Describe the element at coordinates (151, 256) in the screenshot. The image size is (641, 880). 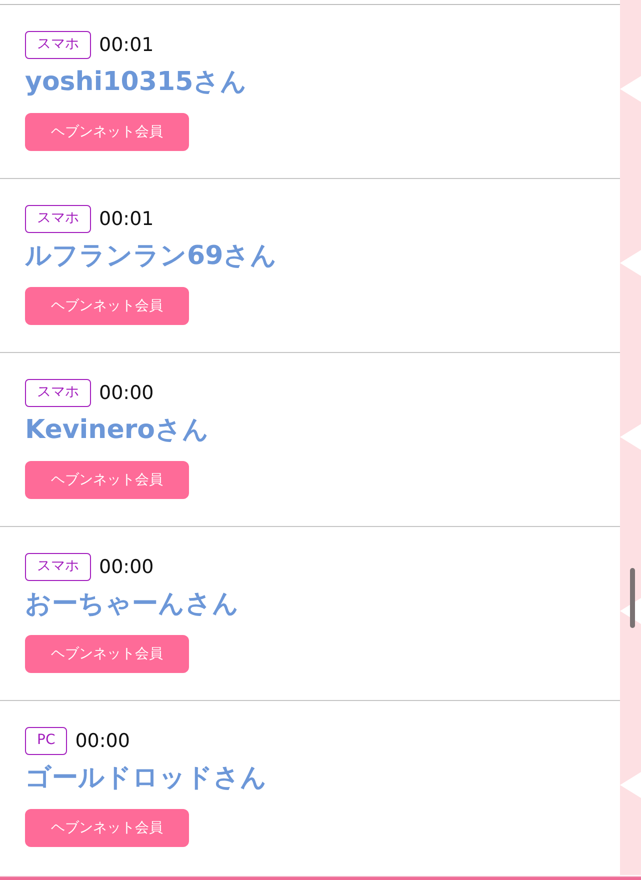
I see `user-name-link: ルフランラン69さん` at that location.